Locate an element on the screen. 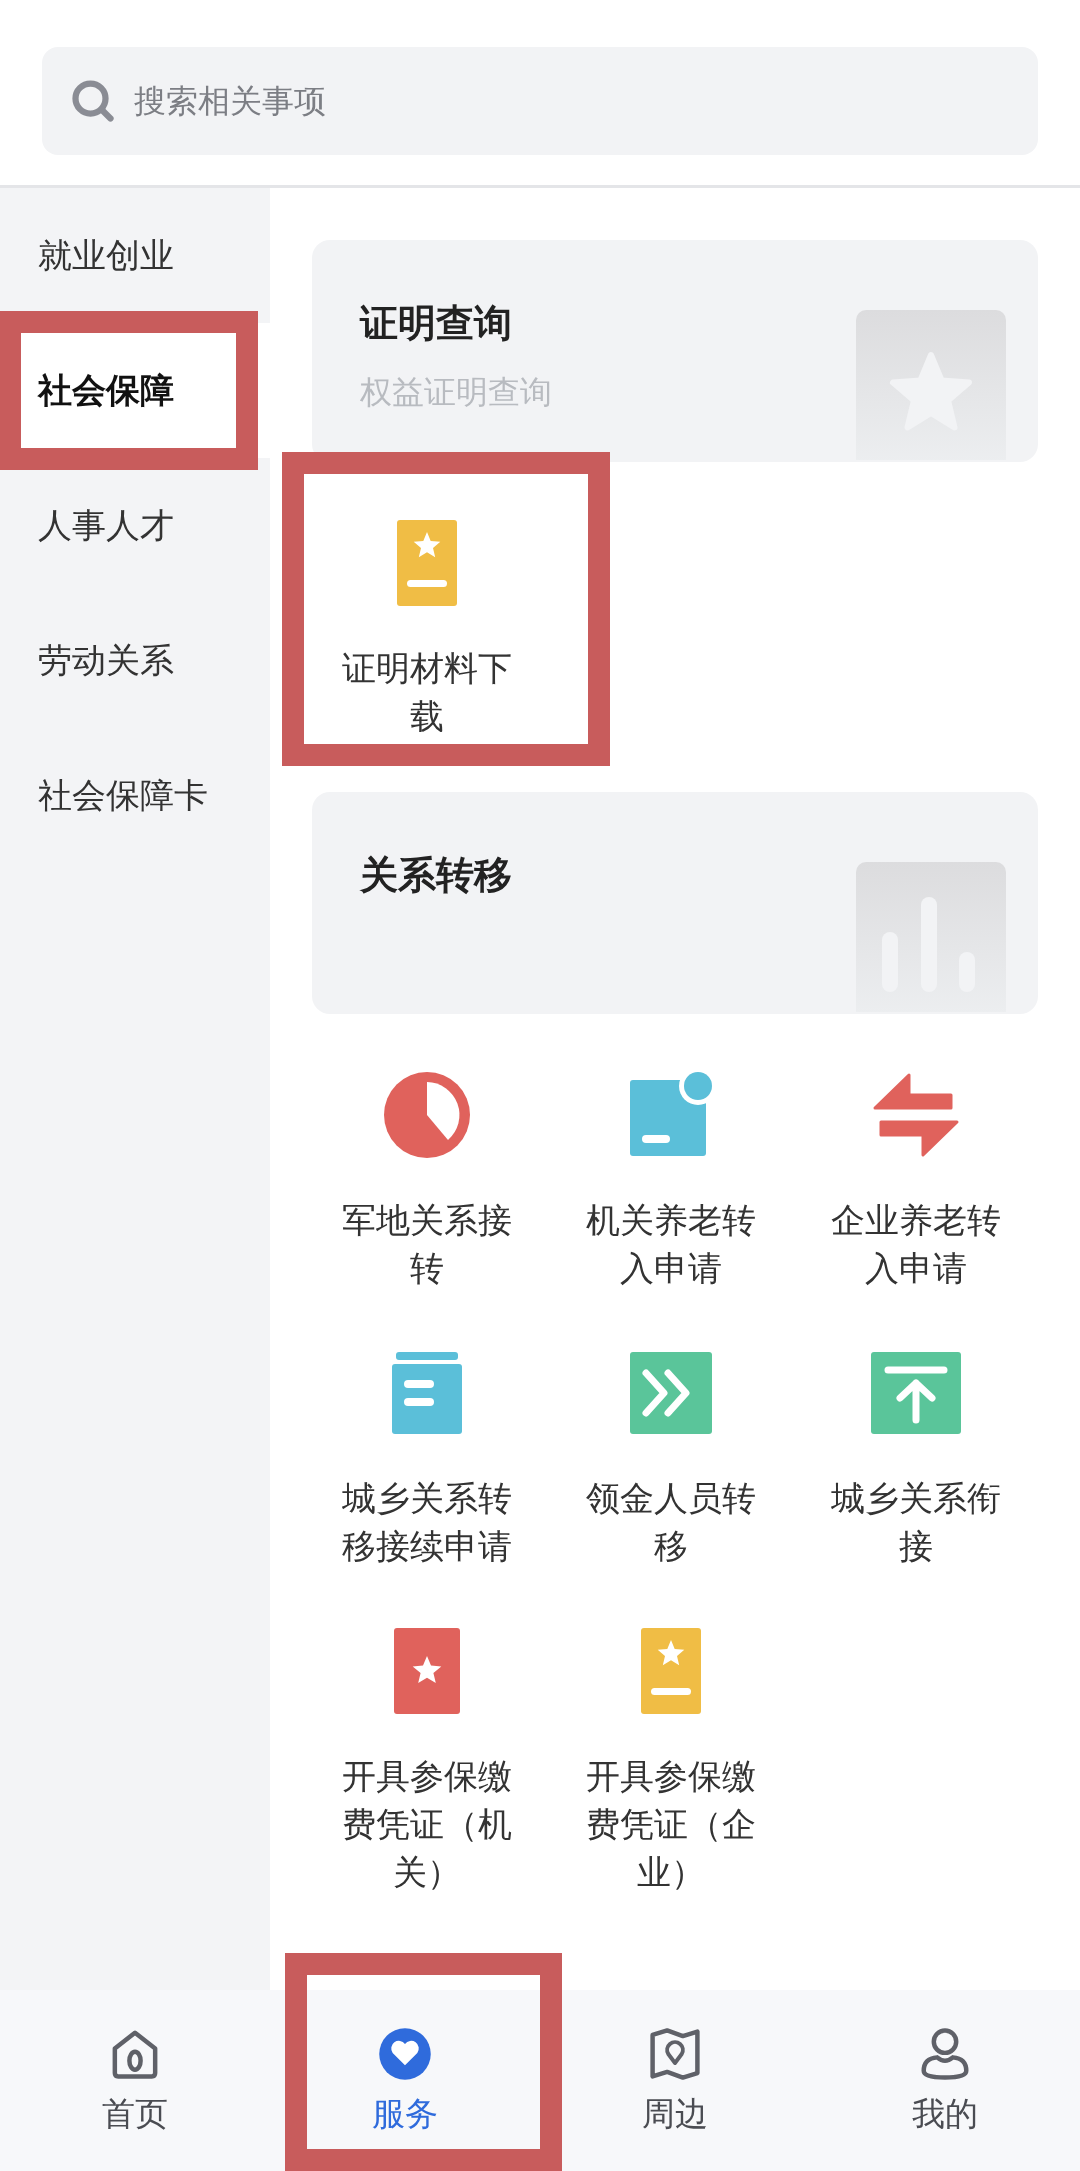 This screenshot has height=2171, width=1080. tab-bar-item: 我的 is located at coordinates (945, 2080).